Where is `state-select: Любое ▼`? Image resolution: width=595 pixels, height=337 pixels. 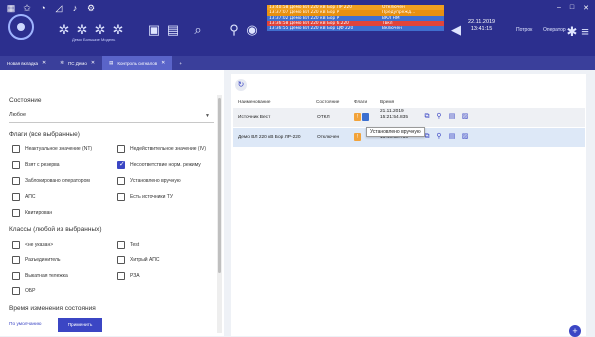
state-select: Любое ▼ is located at coordinates (111, 116).